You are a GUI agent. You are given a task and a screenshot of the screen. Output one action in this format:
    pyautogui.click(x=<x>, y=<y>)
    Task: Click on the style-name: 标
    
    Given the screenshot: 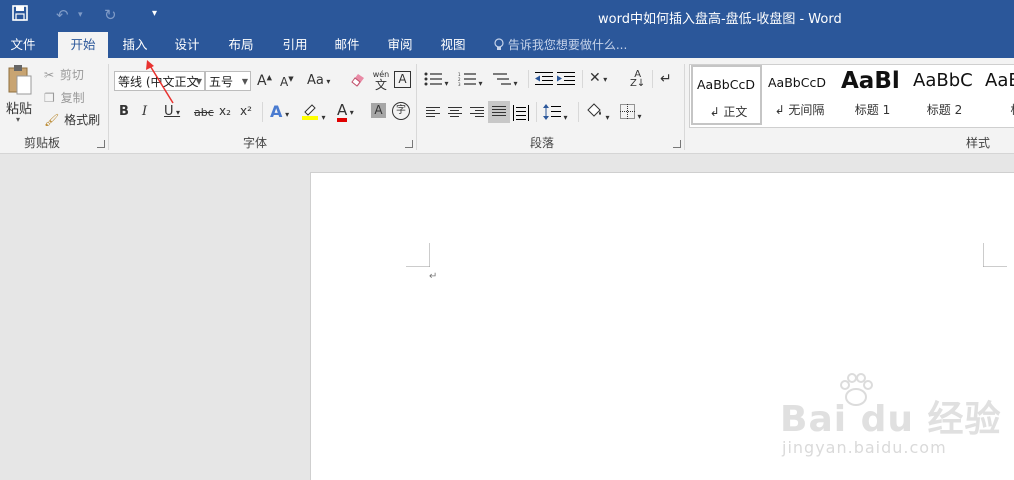 What is the action you would take?
    pyautogui.click(x=997, y=109)
    